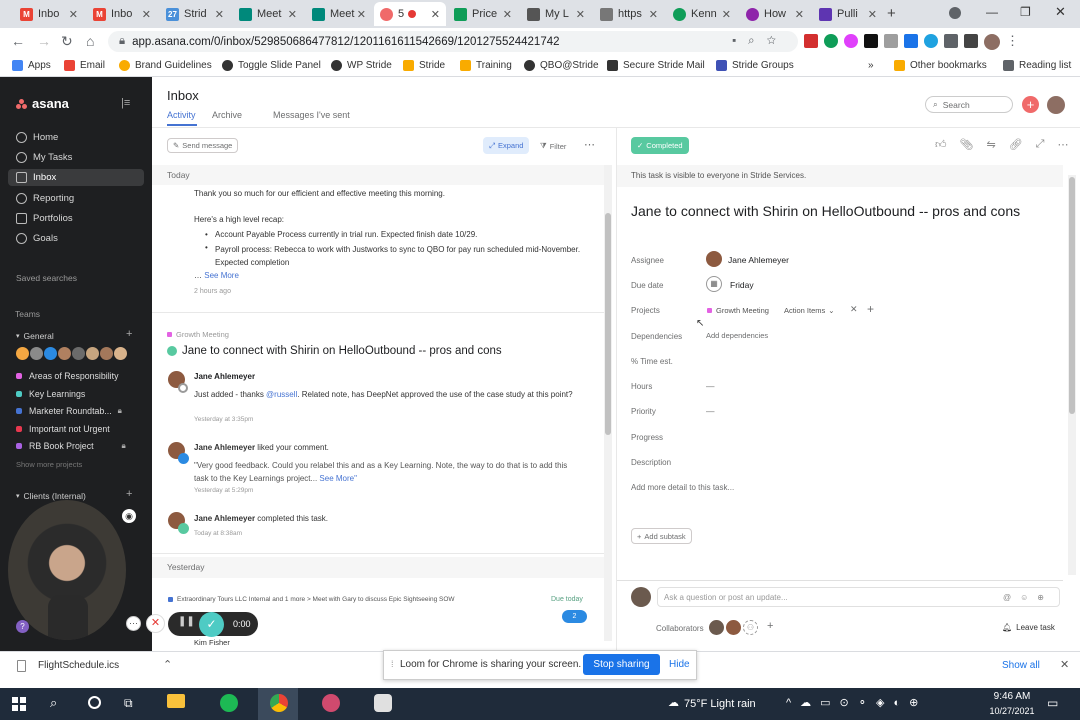 The height and width of the screenshot is (720, 1080). Describe the element at coordinates (44, 41) in the screenshot. I see `forward-icon: →` at that location.